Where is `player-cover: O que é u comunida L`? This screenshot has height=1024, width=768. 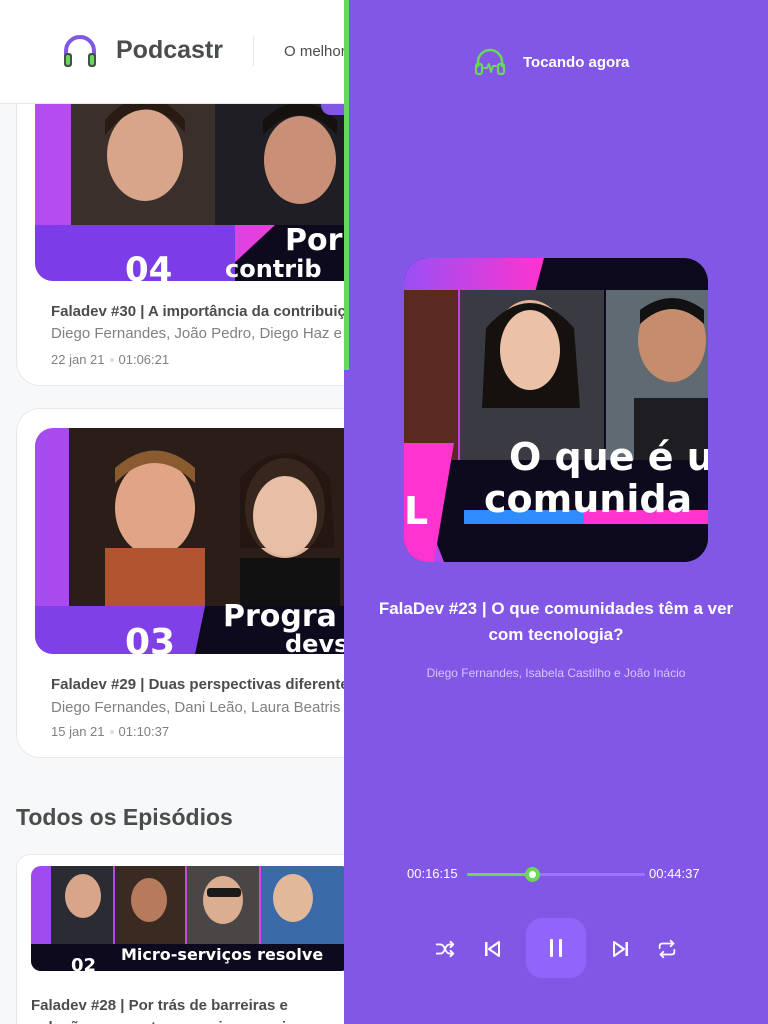
player-cover: O que é u comunida L is located at coordinates (556, 410).